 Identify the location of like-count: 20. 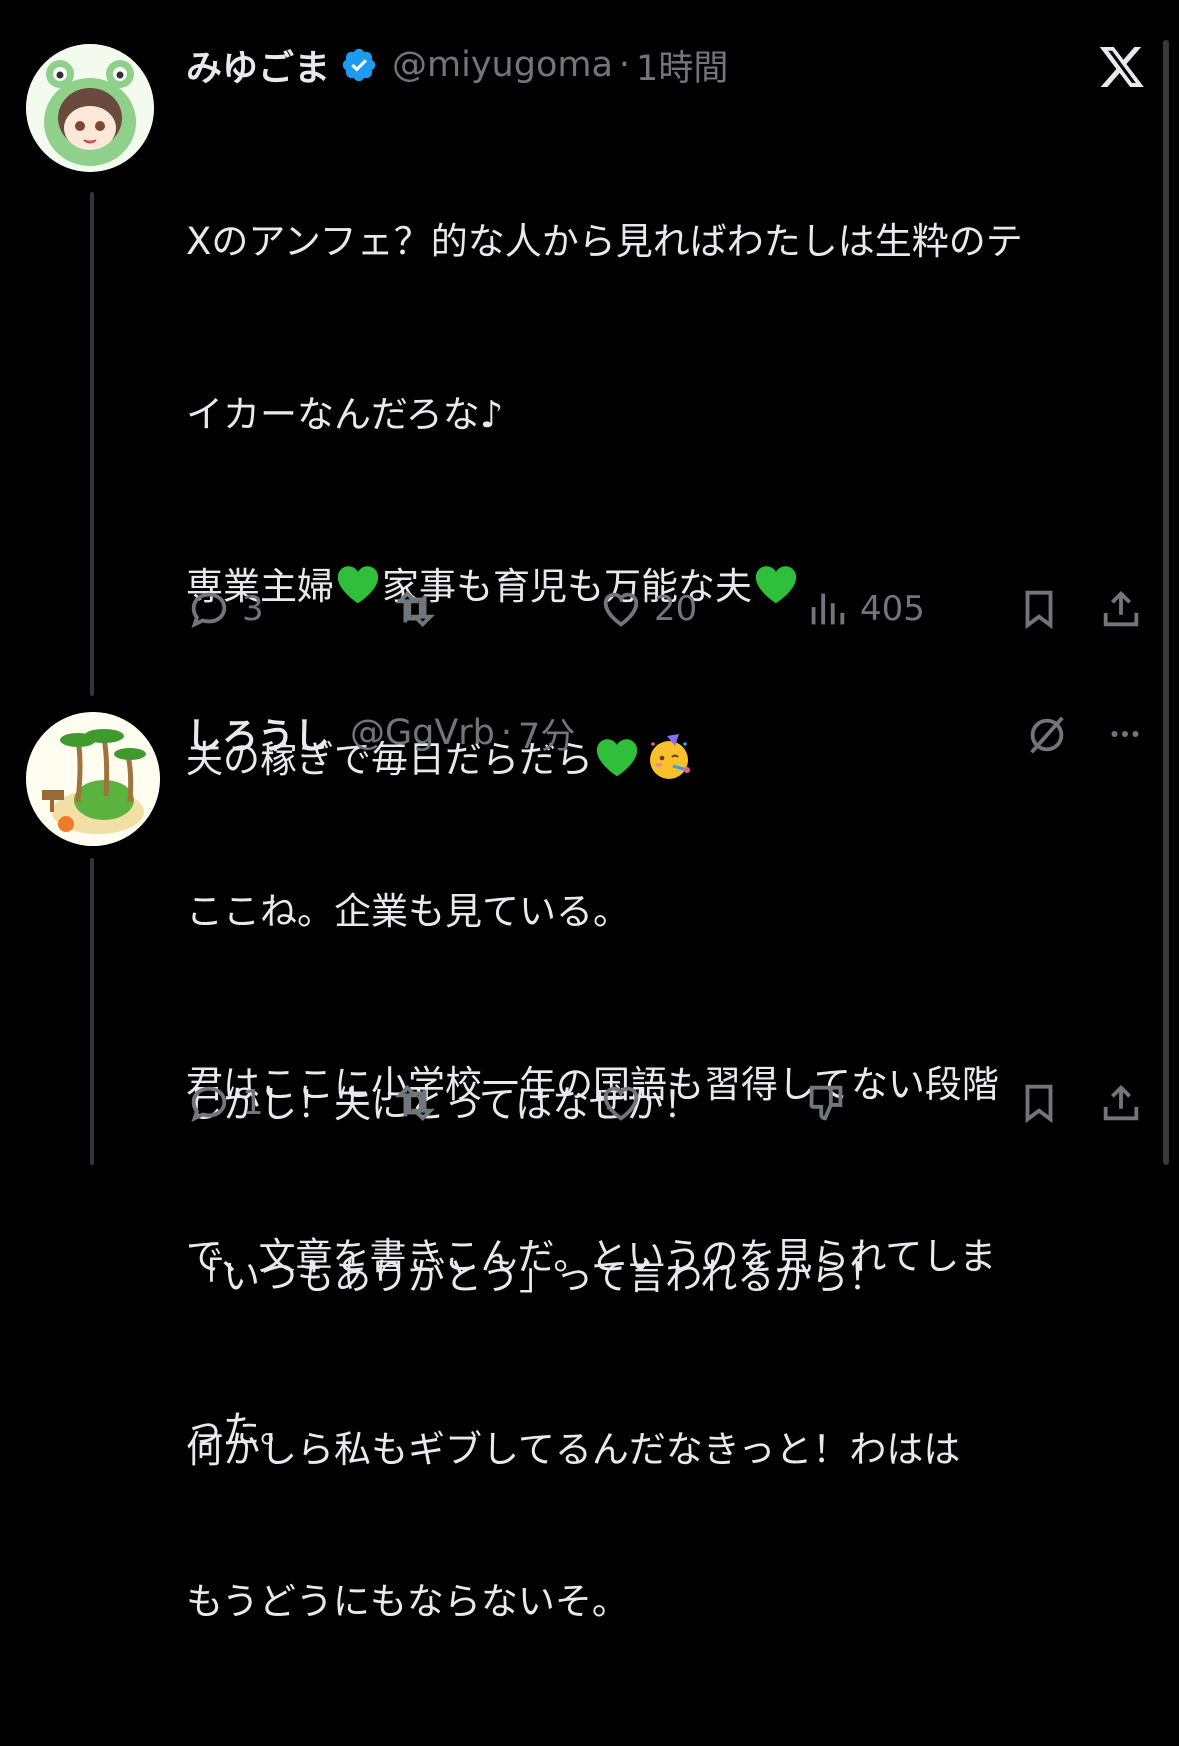
(676, 609).